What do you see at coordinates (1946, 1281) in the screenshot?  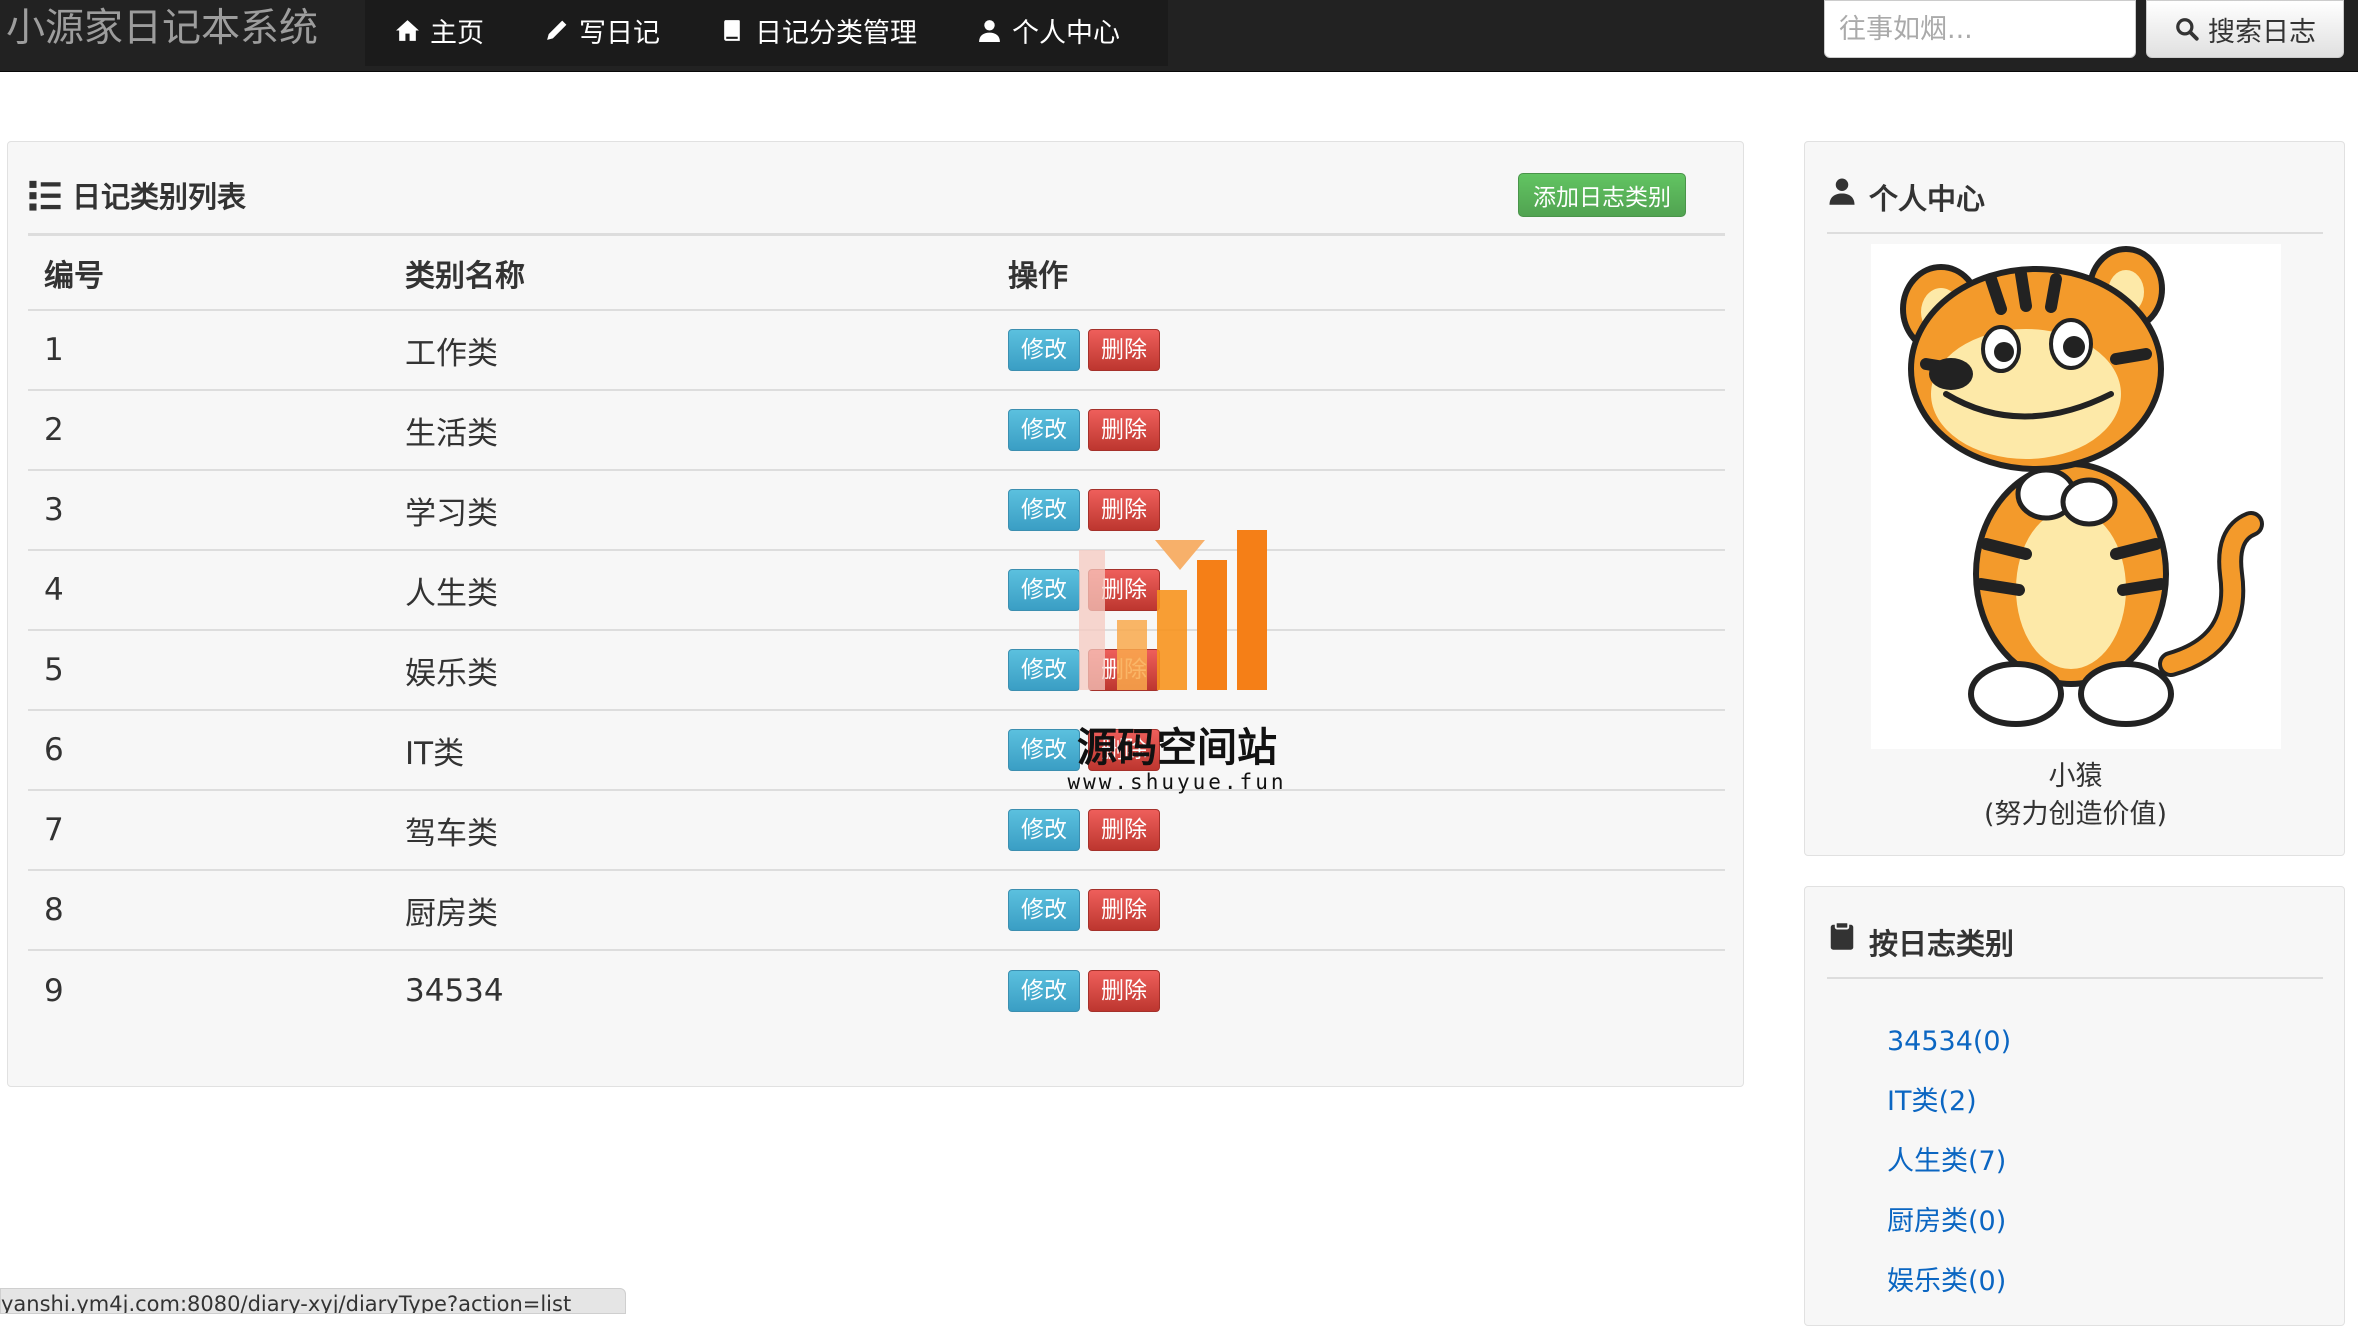 I see `category-link: 娱乐类(0)` at bounding box center [1946, 1281].